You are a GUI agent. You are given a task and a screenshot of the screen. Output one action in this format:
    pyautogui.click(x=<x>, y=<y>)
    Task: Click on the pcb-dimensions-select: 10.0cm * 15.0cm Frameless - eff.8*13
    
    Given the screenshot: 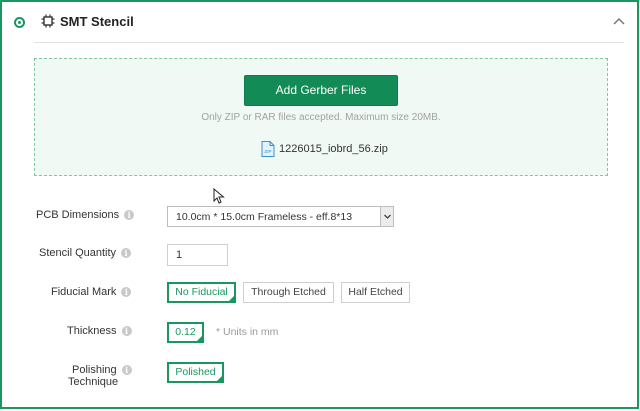 What is the action you would take?
    pyautogui.click(x=280, y=216)
    